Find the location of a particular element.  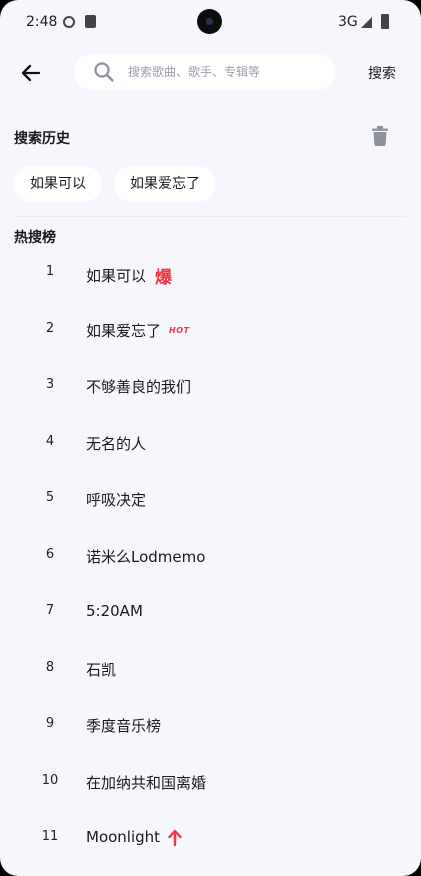

history-chips: 如果可以 如果爱忘了 is located at coordinates (115, 184).